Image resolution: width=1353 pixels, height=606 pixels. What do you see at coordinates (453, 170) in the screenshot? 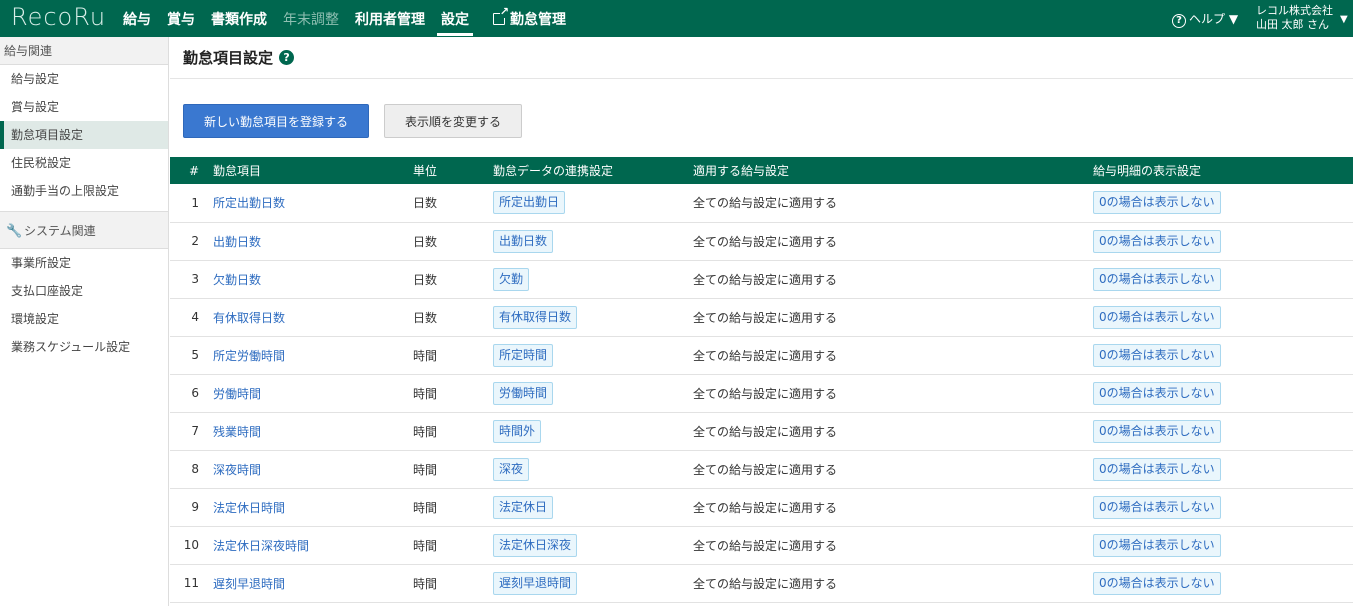
I see `col-unit: 単位` at bounding box center [453, 170].